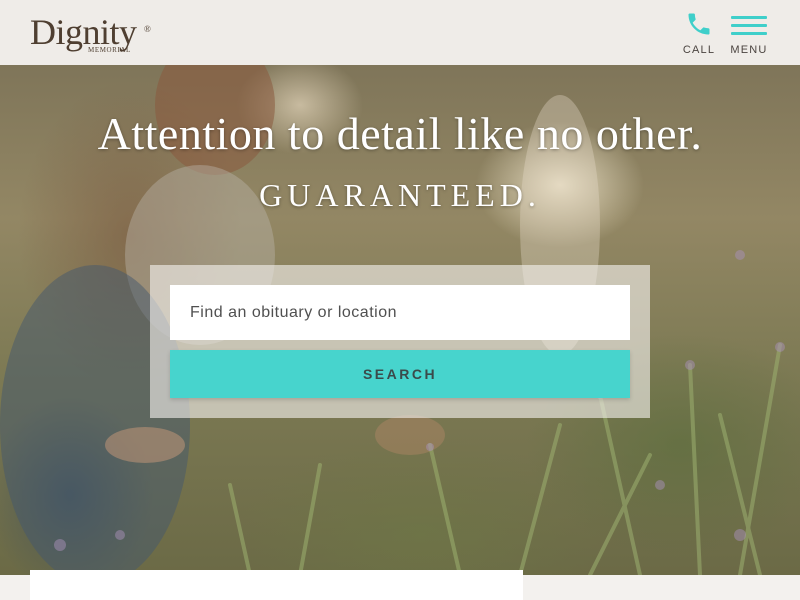 This screenshot has height=600, width=800. What do you see at coordinates (95, 33) in the screenshot?
I see `dignity-memorial-logo: Dignity ® MEMORIAL` at bounding box center [95, 33].